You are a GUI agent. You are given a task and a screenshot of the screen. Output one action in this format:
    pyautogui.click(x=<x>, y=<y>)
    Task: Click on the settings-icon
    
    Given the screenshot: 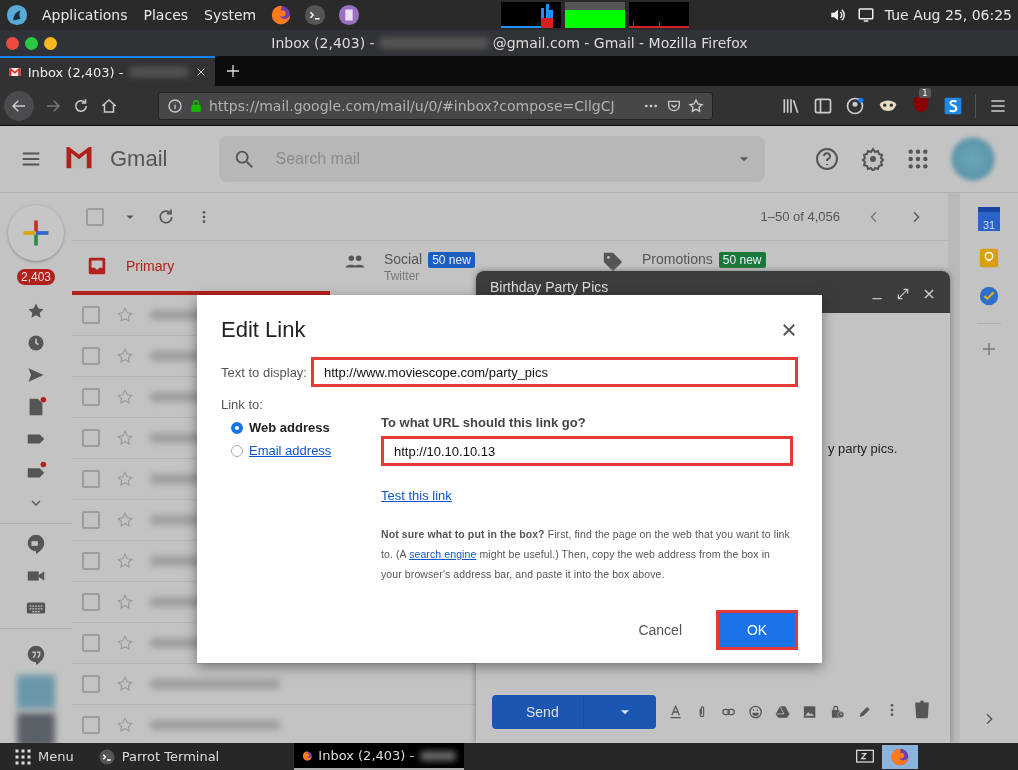 What is the action you would take?
    pyautogui.click(x=873, y=159)
    